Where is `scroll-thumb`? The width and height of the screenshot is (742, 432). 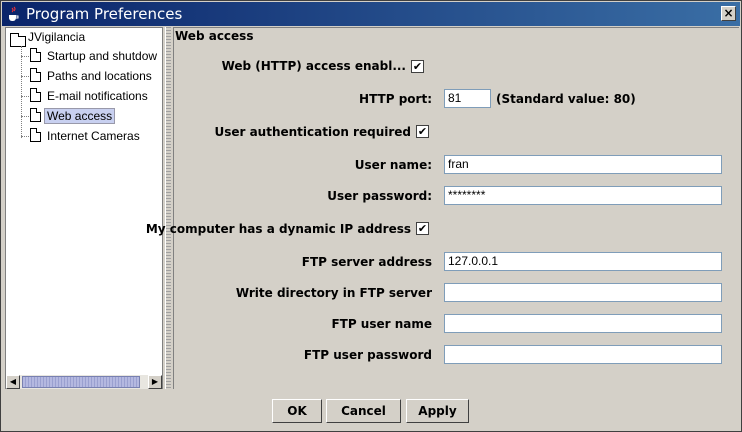 scroll-thumb is located at coordinates (81, 382).